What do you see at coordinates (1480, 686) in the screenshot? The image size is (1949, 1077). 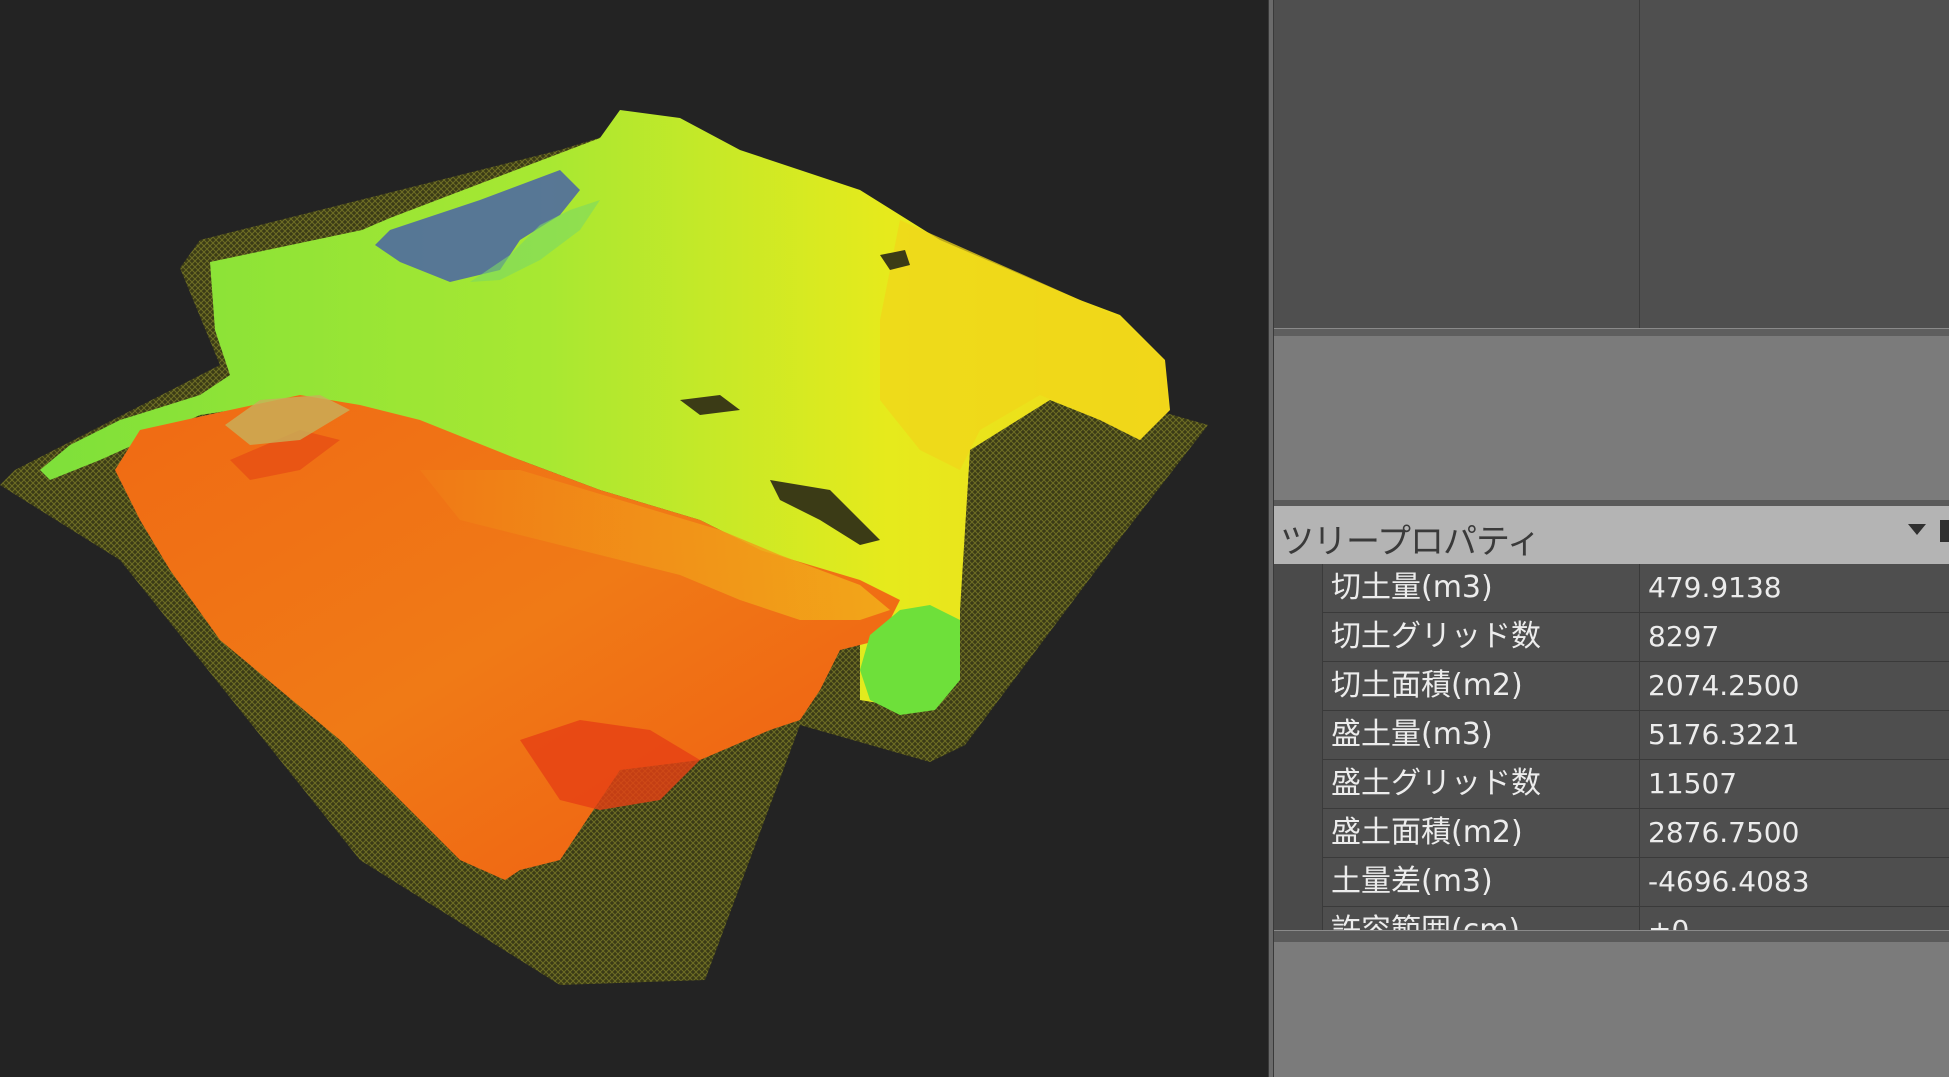 I see `property-name: 切土面積(m2)` at bounding box center [1480, 686].